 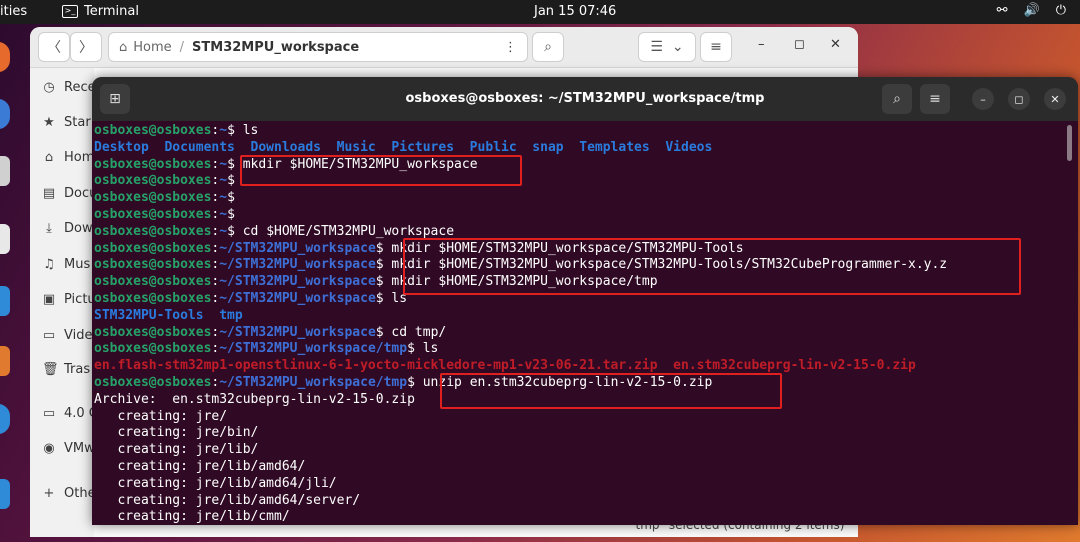 What do you see at coordinates (13, 11) in the screenshot?
I see `activities-button: ities` at bounding box center [13, 11].